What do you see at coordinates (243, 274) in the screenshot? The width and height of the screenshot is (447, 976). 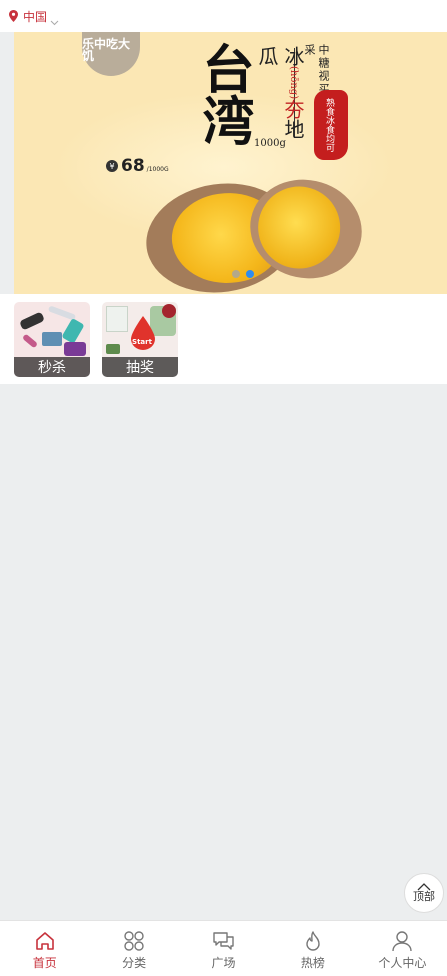 I see `carousel-dots` at bounding box center [243, 274].